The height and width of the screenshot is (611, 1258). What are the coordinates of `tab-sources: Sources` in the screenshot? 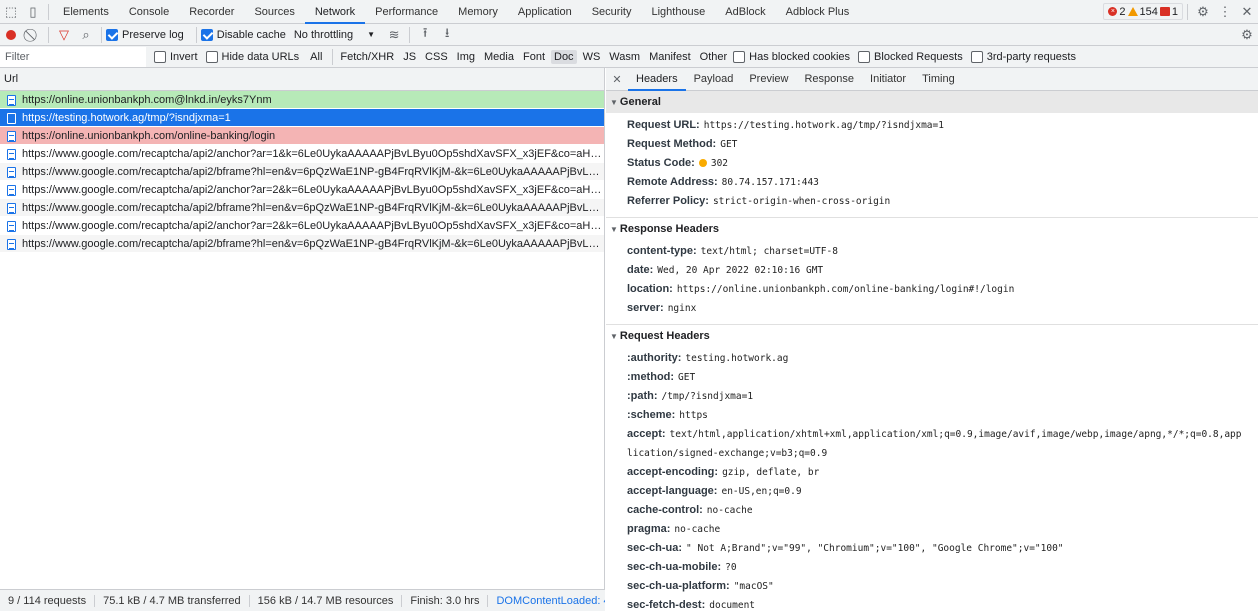 It's located at (274, 12).